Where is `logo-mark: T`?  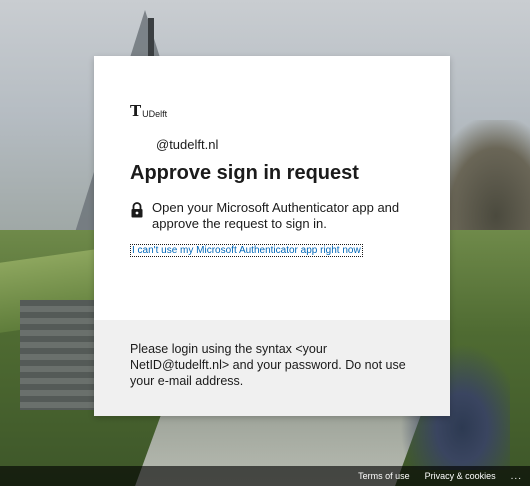
logo-mark: T is located at coordinates (136, 111).